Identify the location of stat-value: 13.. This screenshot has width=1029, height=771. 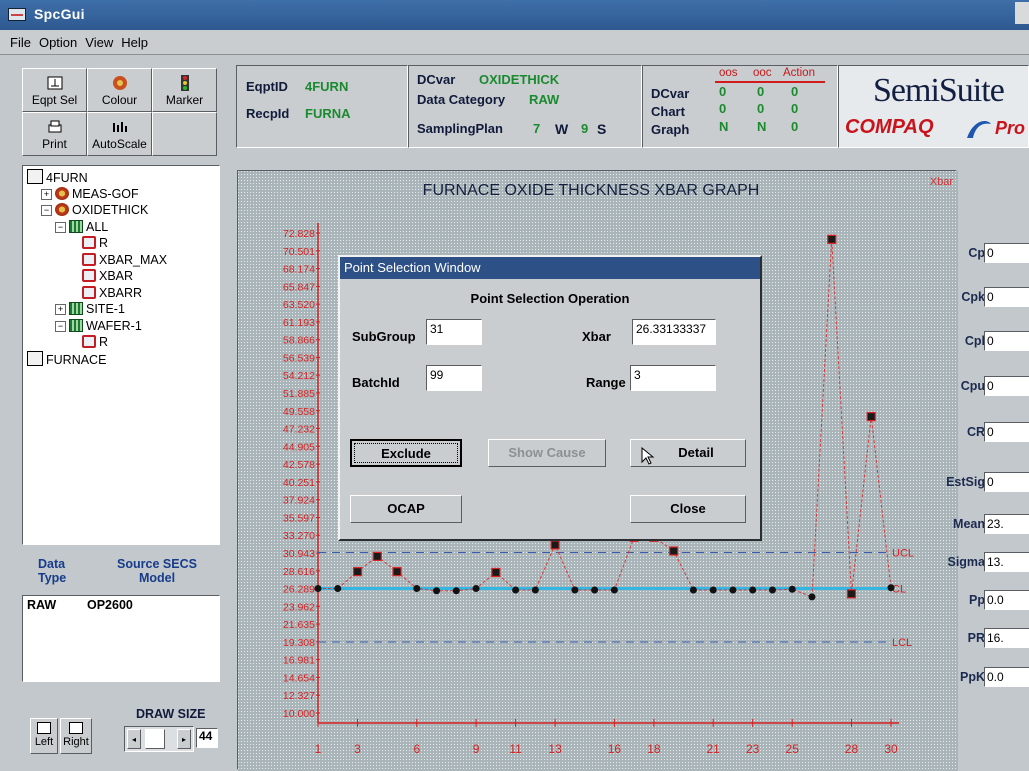
(1006, 562).